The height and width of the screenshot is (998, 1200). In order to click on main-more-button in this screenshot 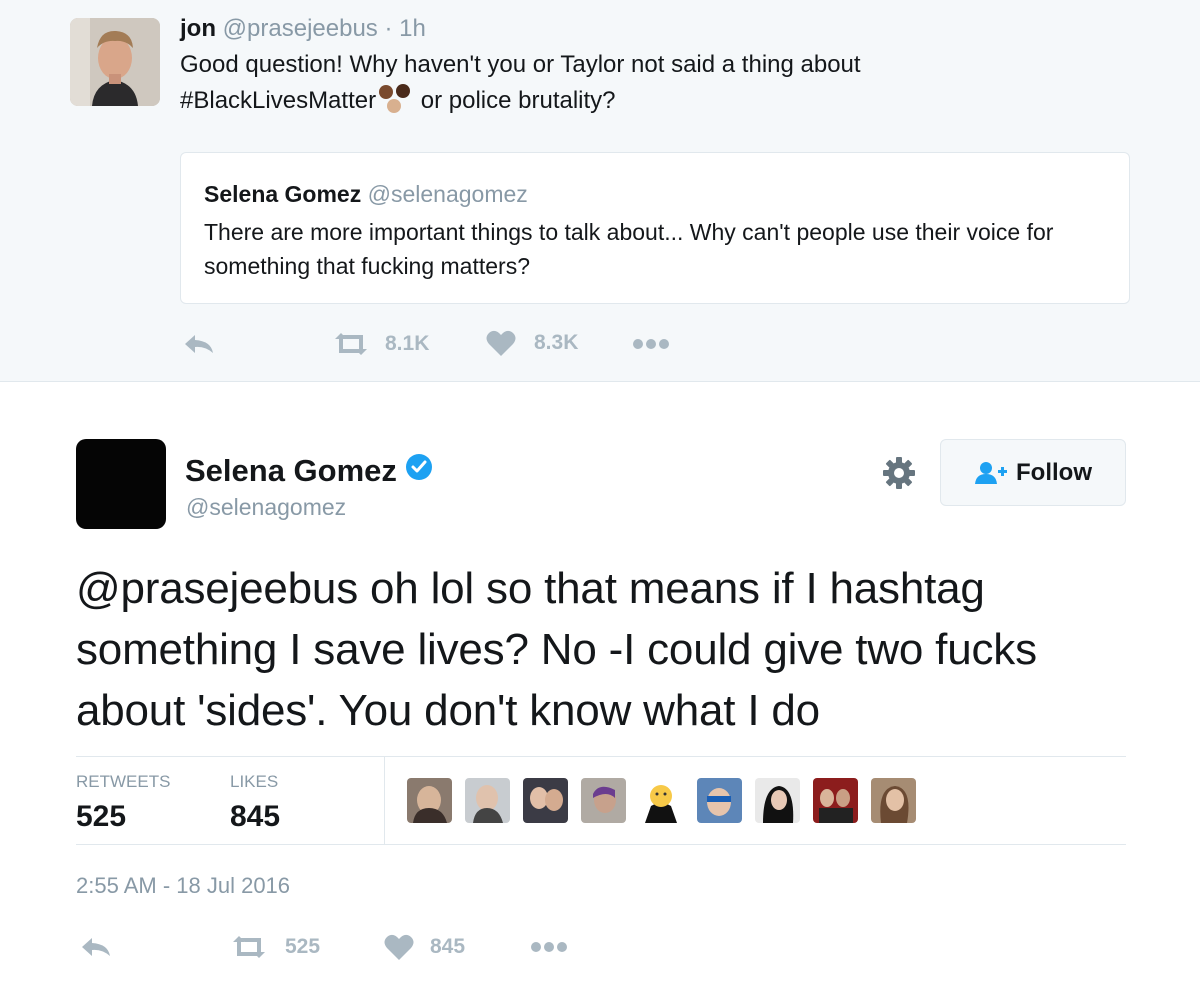, I will do `click(549, 947)`.